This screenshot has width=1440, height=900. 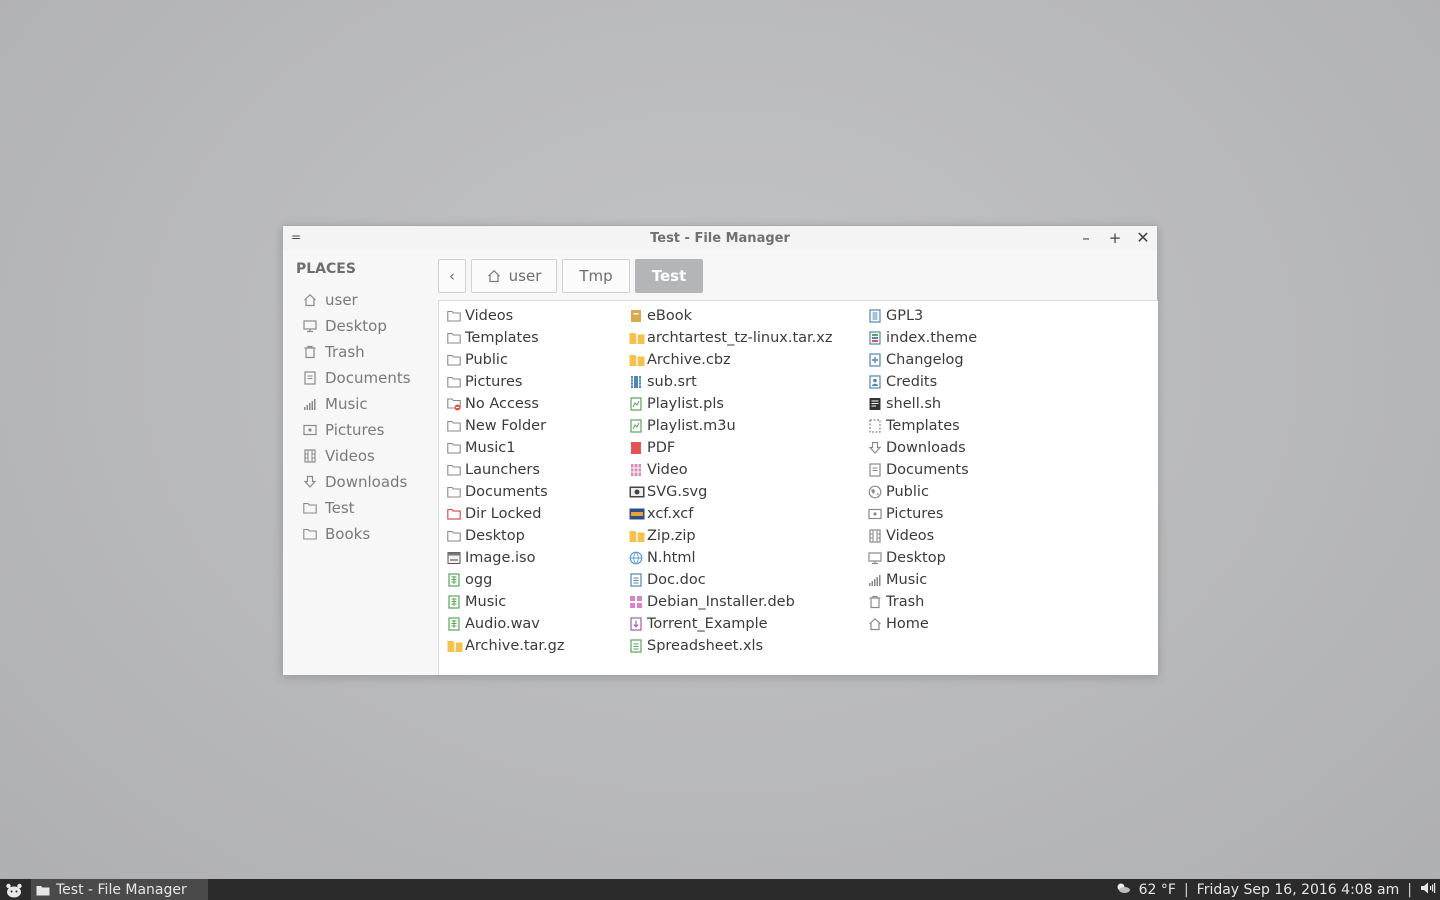 What do you see at coordinates (506, 470) in the screenshot?
I see `file-item: Launchers` at bounding box center [506, 470].